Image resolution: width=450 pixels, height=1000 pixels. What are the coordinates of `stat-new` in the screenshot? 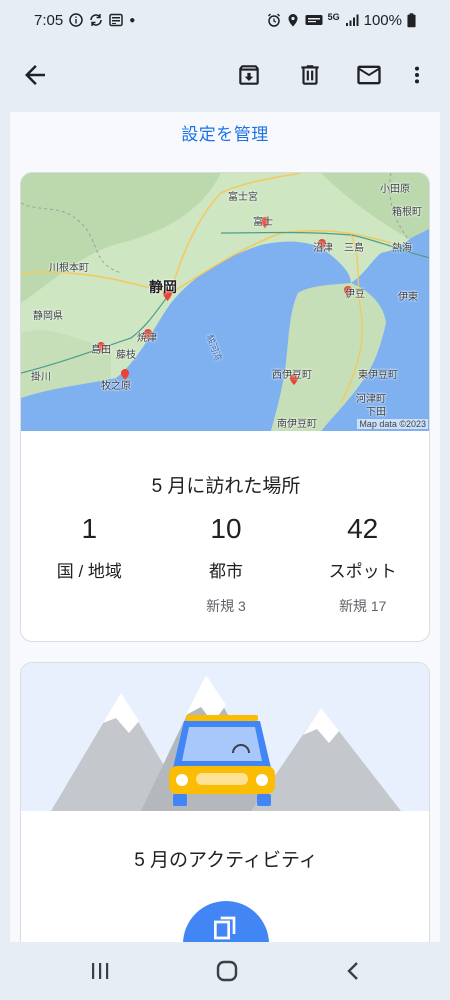 It's located at (89, 605).